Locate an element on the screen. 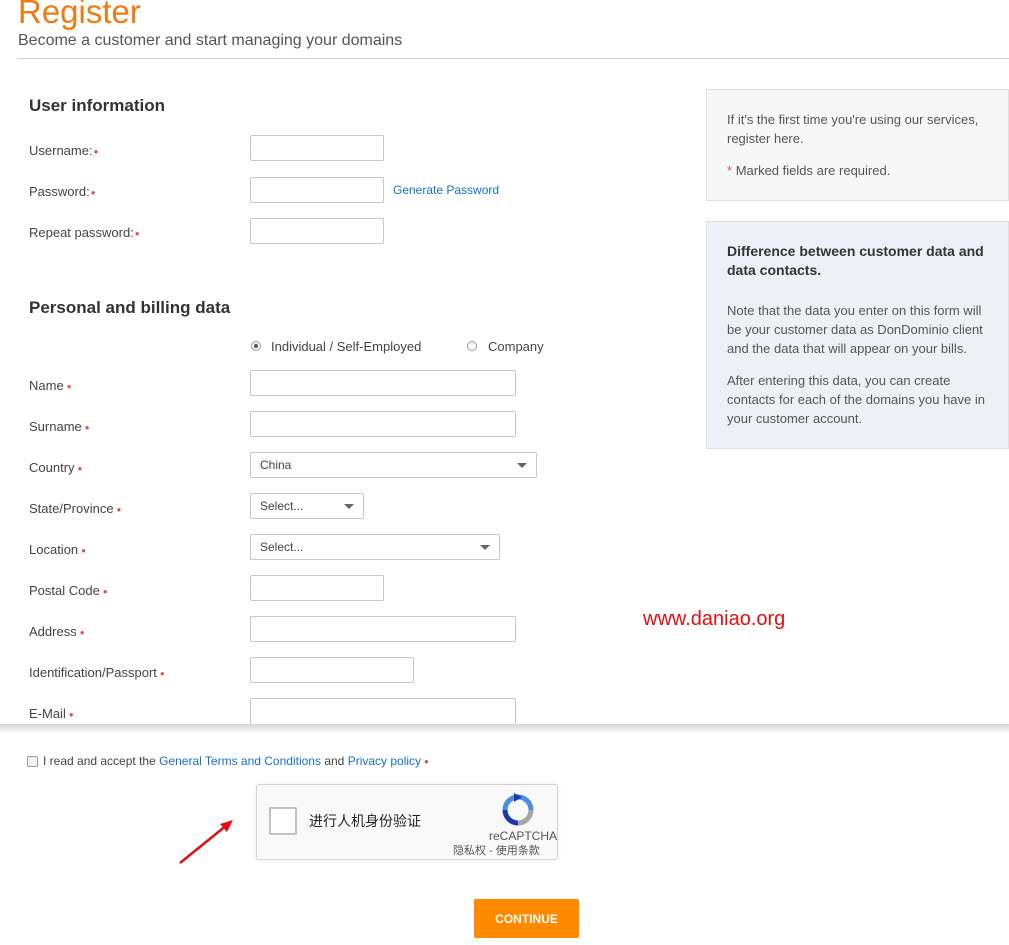  required-note: * Marked fields are required. is located at coordinates (809, 170).